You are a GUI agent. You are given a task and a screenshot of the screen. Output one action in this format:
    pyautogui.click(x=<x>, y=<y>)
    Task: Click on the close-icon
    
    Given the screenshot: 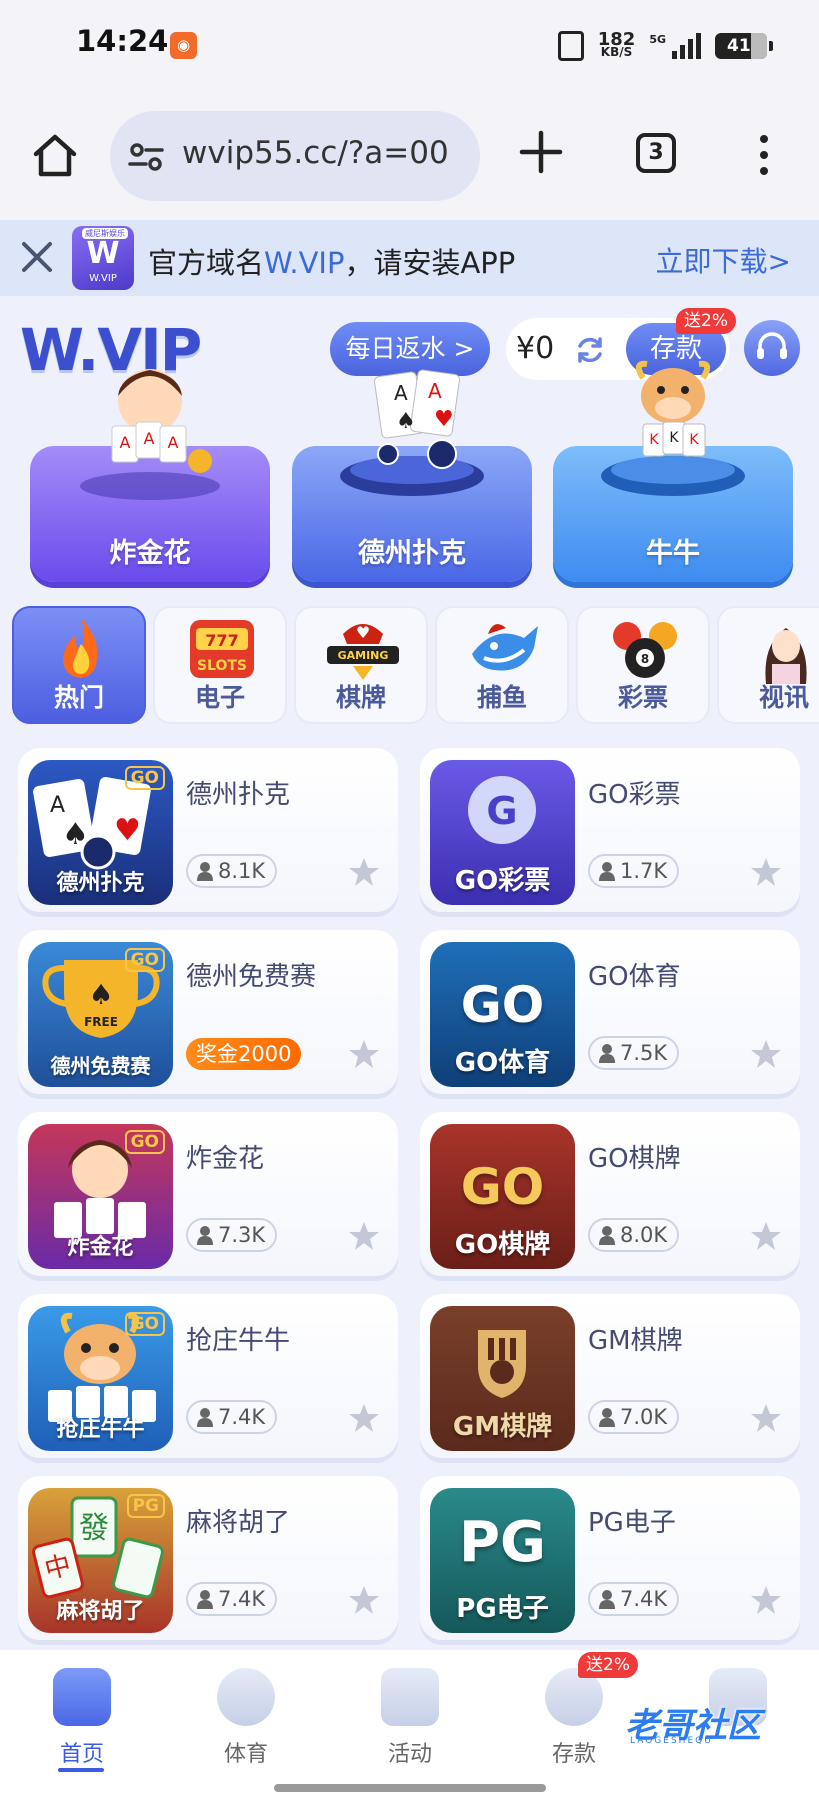 What is the action you would take?
    pyautogui.click(x=37, y=257)
    